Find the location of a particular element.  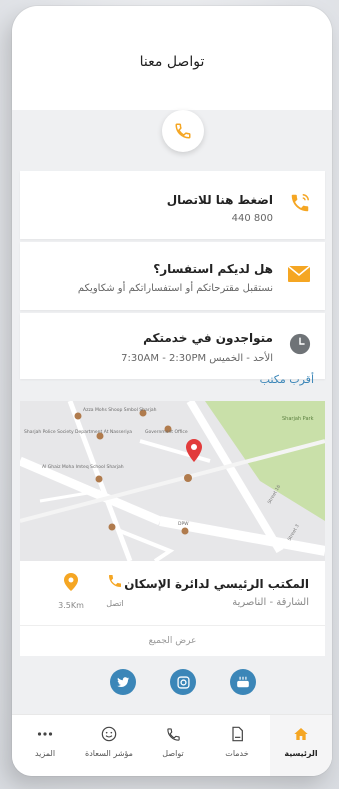

map-label-school: Azza Mohs Shoop Smbol Sharjah is located at coordinates (120, 410).